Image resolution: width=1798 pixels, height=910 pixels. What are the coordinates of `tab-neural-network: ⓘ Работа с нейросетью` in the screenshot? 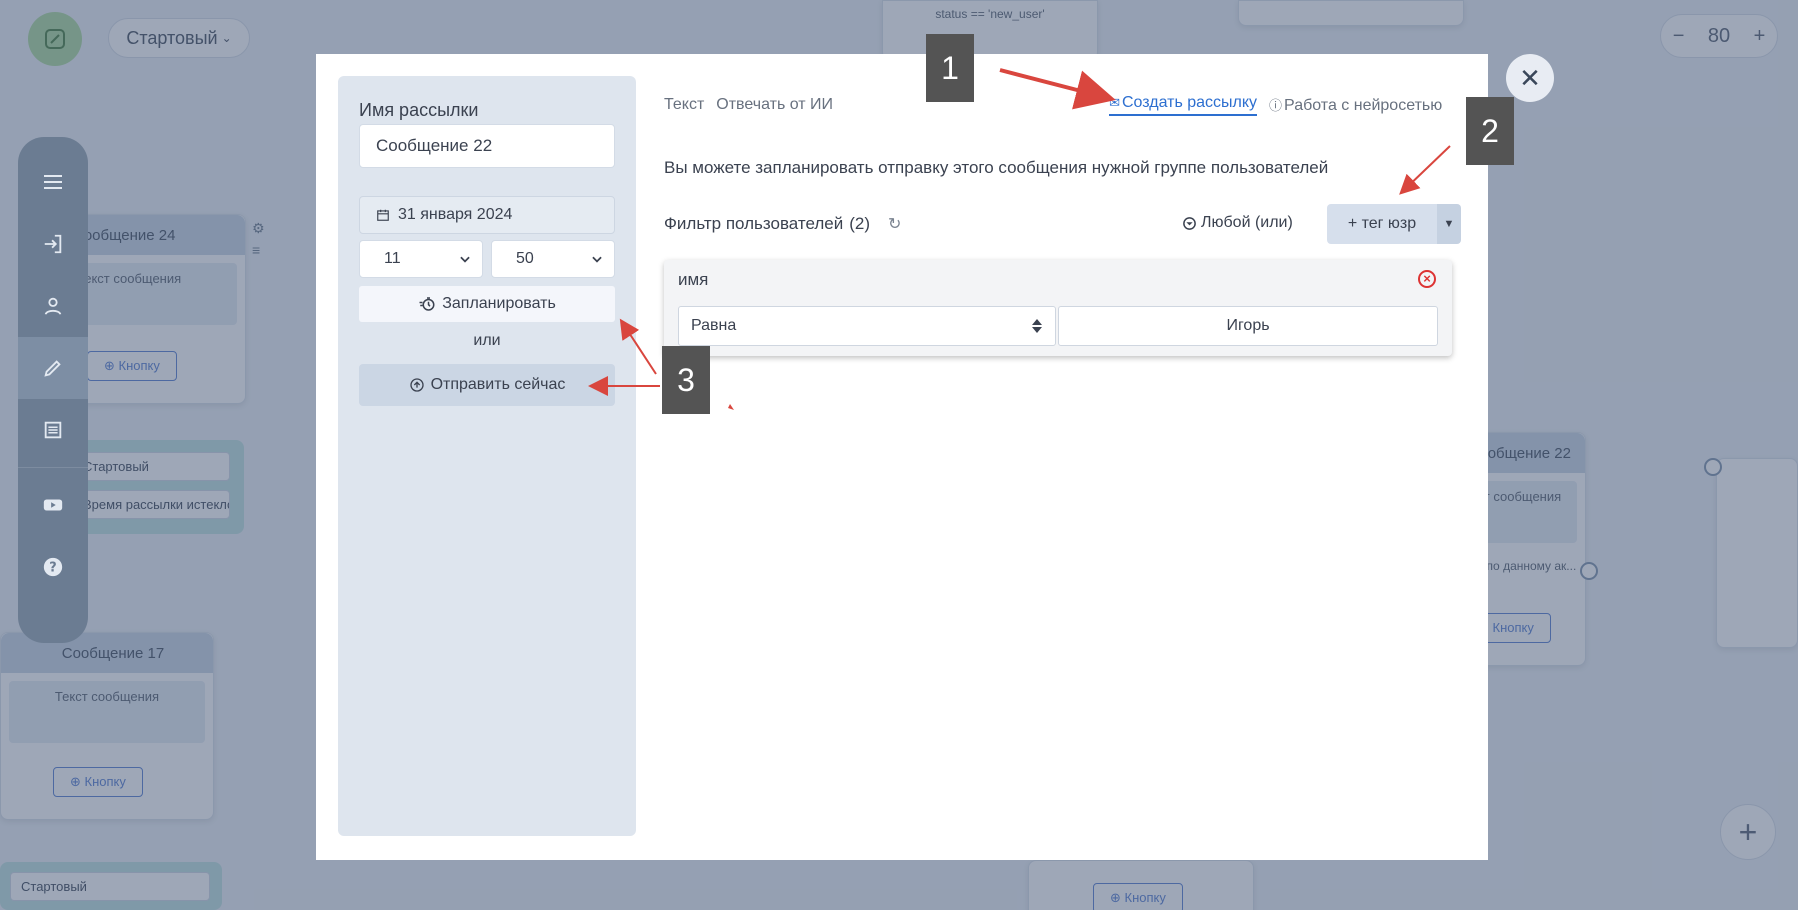 It's located at (1355, 105).